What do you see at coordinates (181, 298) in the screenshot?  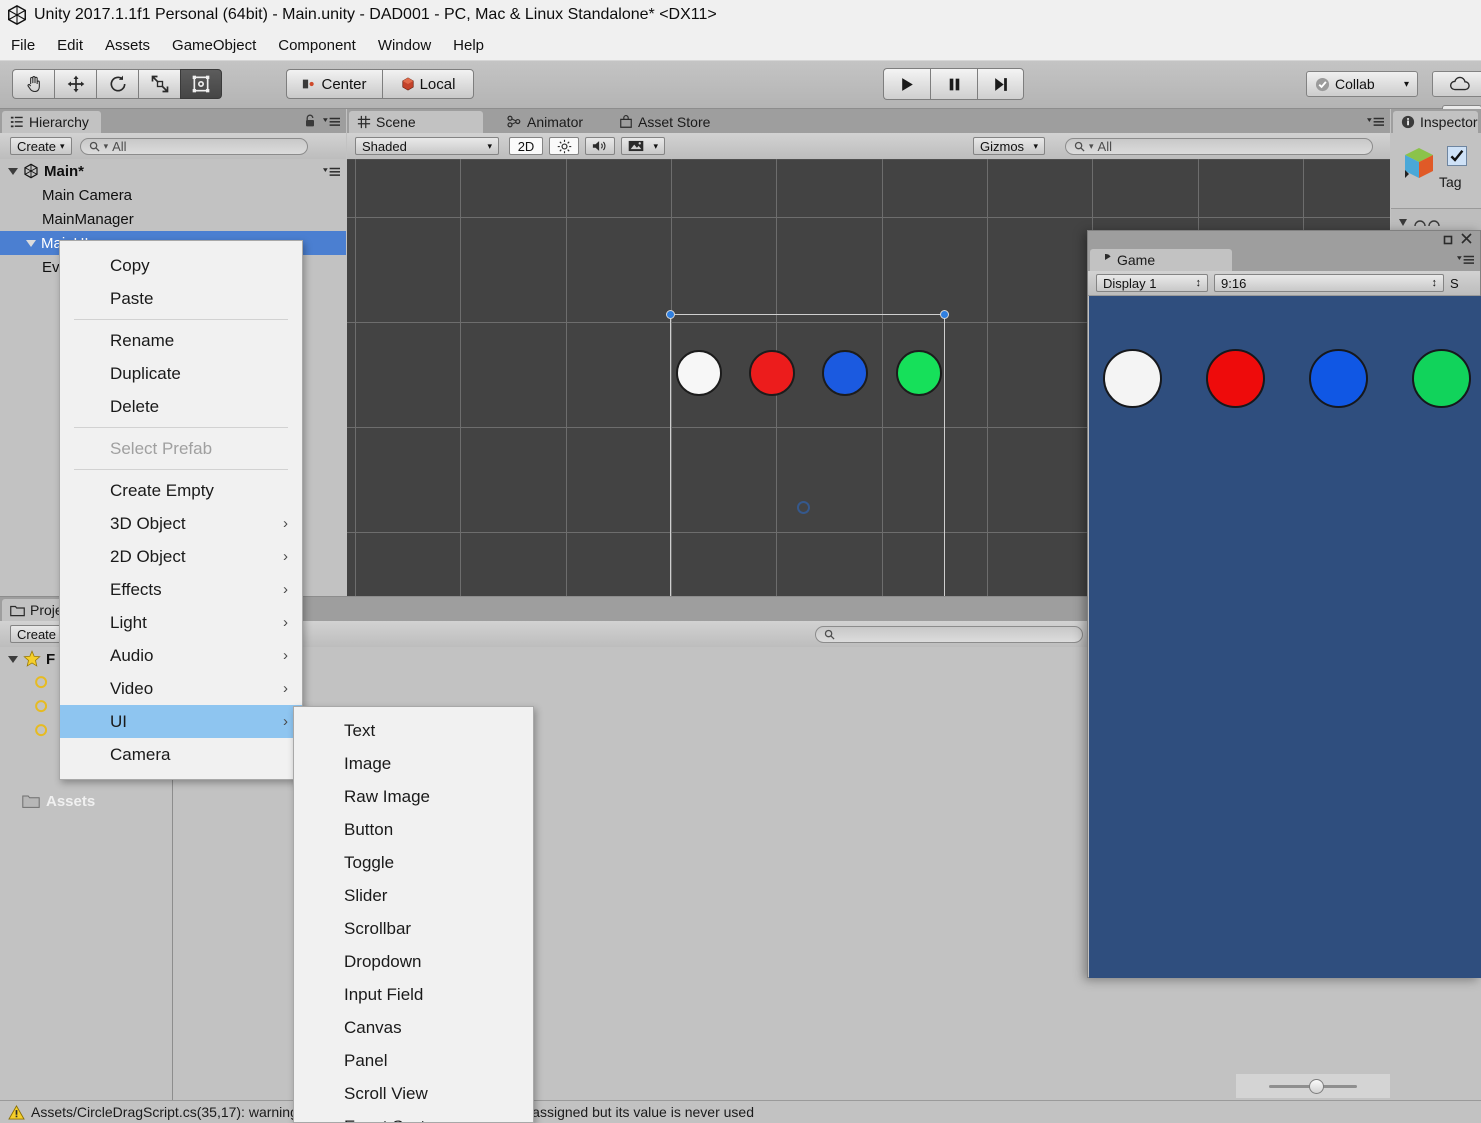 I see `ctx-paste: Paste` at bounding box center [181, 298].